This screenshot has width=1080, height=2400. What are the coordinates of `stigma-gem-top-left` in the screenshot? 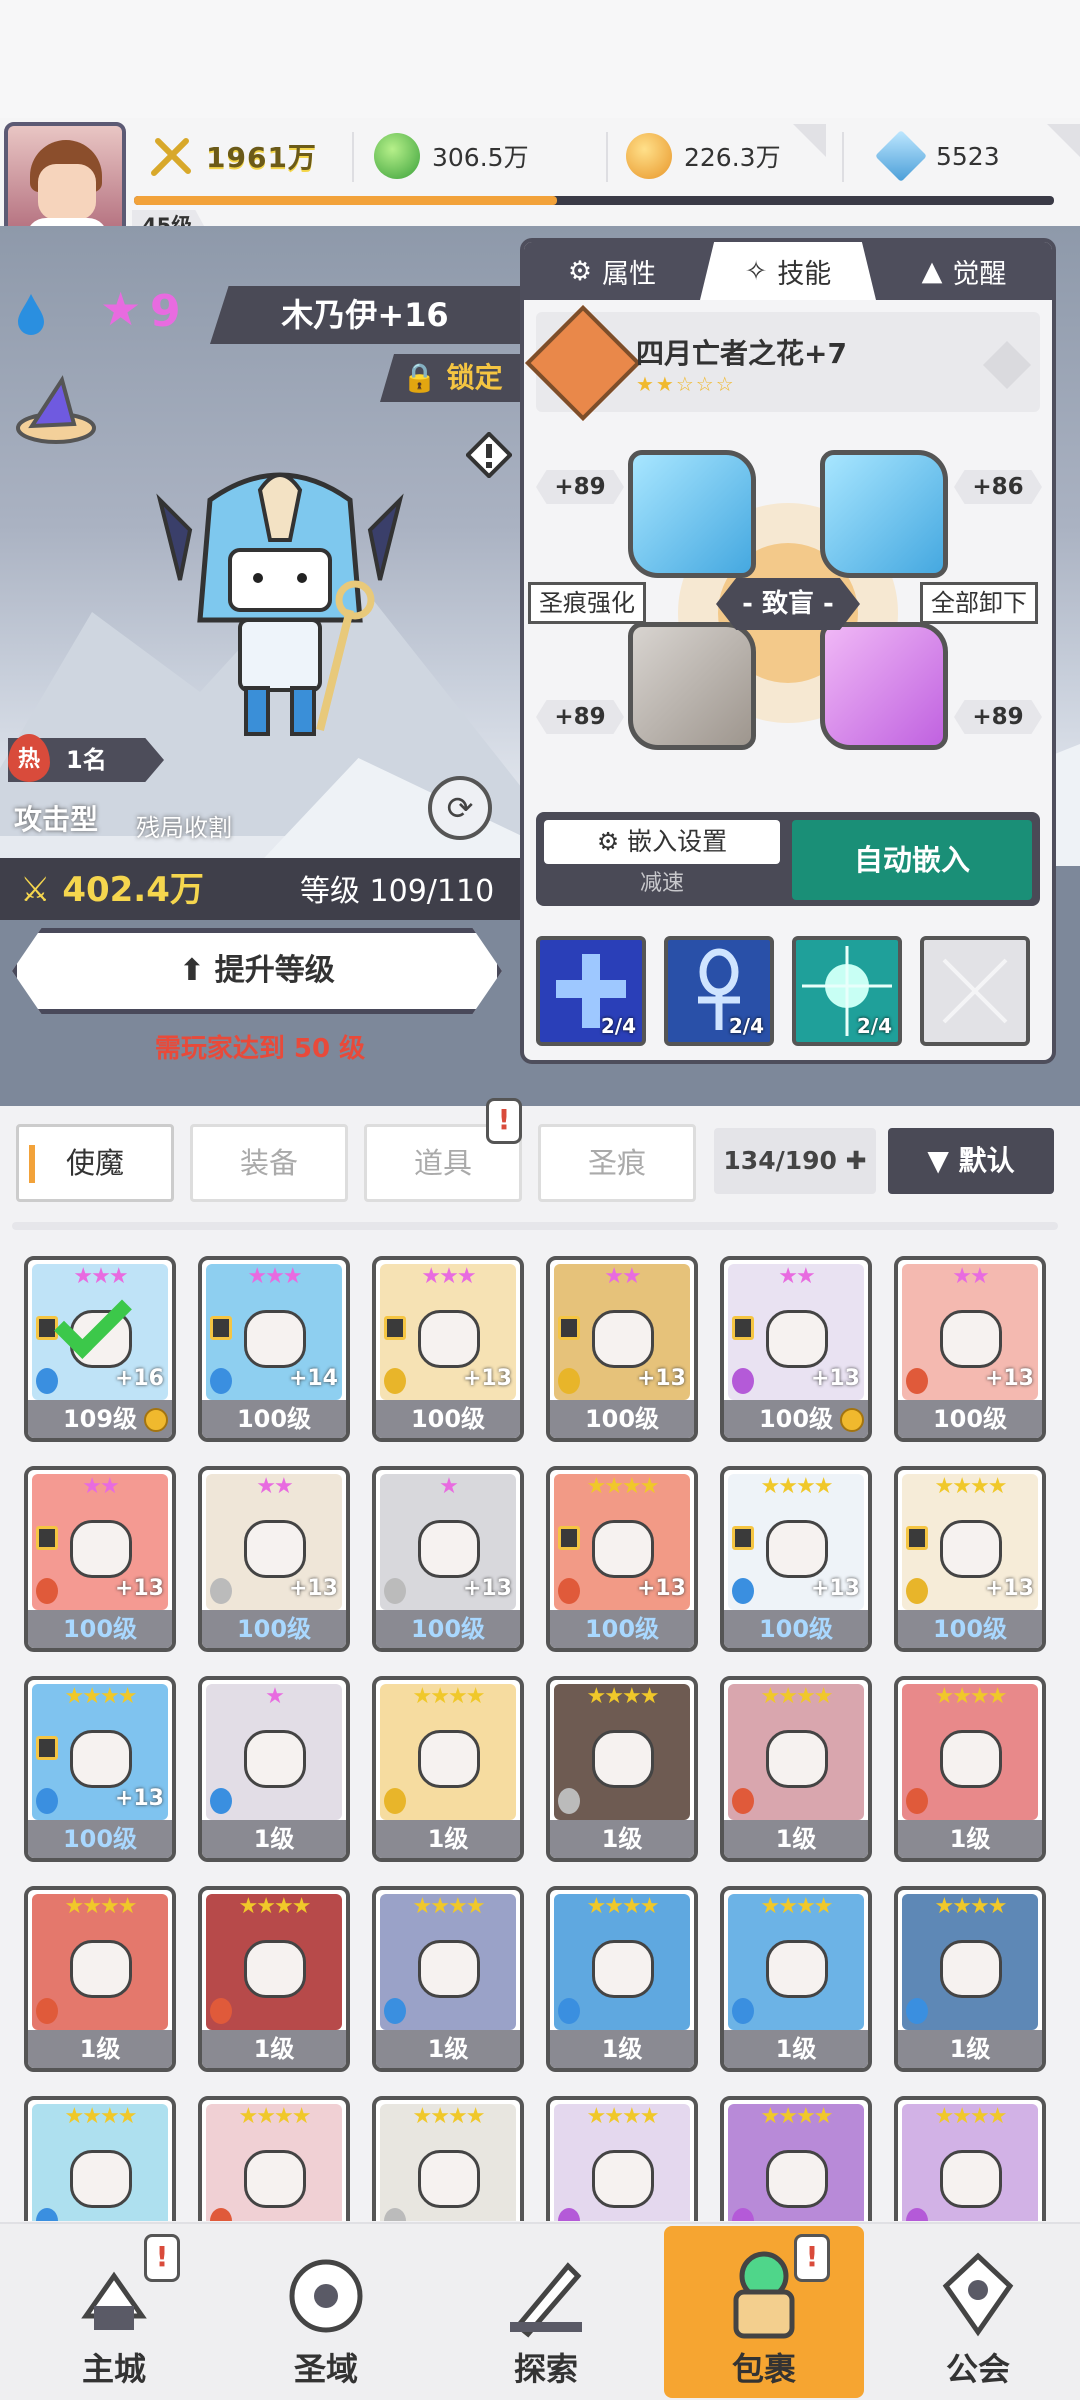 It's located at (692, 514).